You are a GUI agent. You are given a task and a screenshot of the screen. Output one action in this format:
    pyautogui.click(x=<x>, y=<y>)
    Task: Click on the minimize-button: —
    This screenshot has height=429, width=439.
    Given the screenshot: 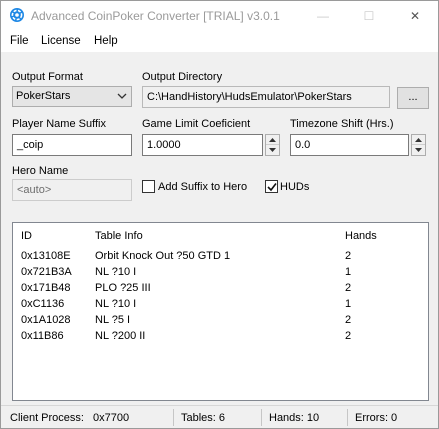 What is the action you would take?
    pyautogui.click(x=323, y=16)
    